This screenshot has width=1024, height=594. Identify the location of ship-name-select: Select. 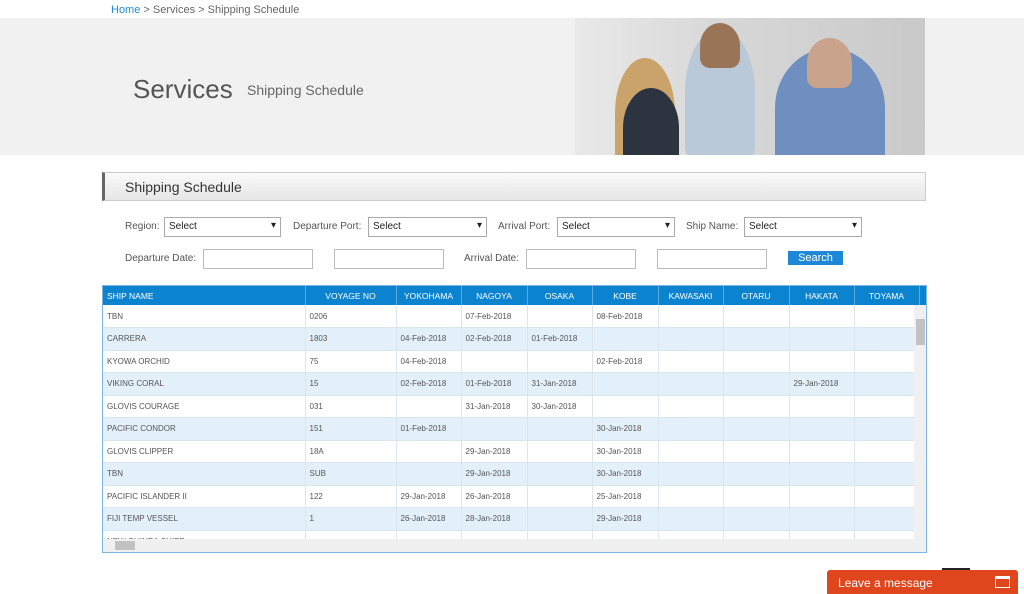
(803, 227).